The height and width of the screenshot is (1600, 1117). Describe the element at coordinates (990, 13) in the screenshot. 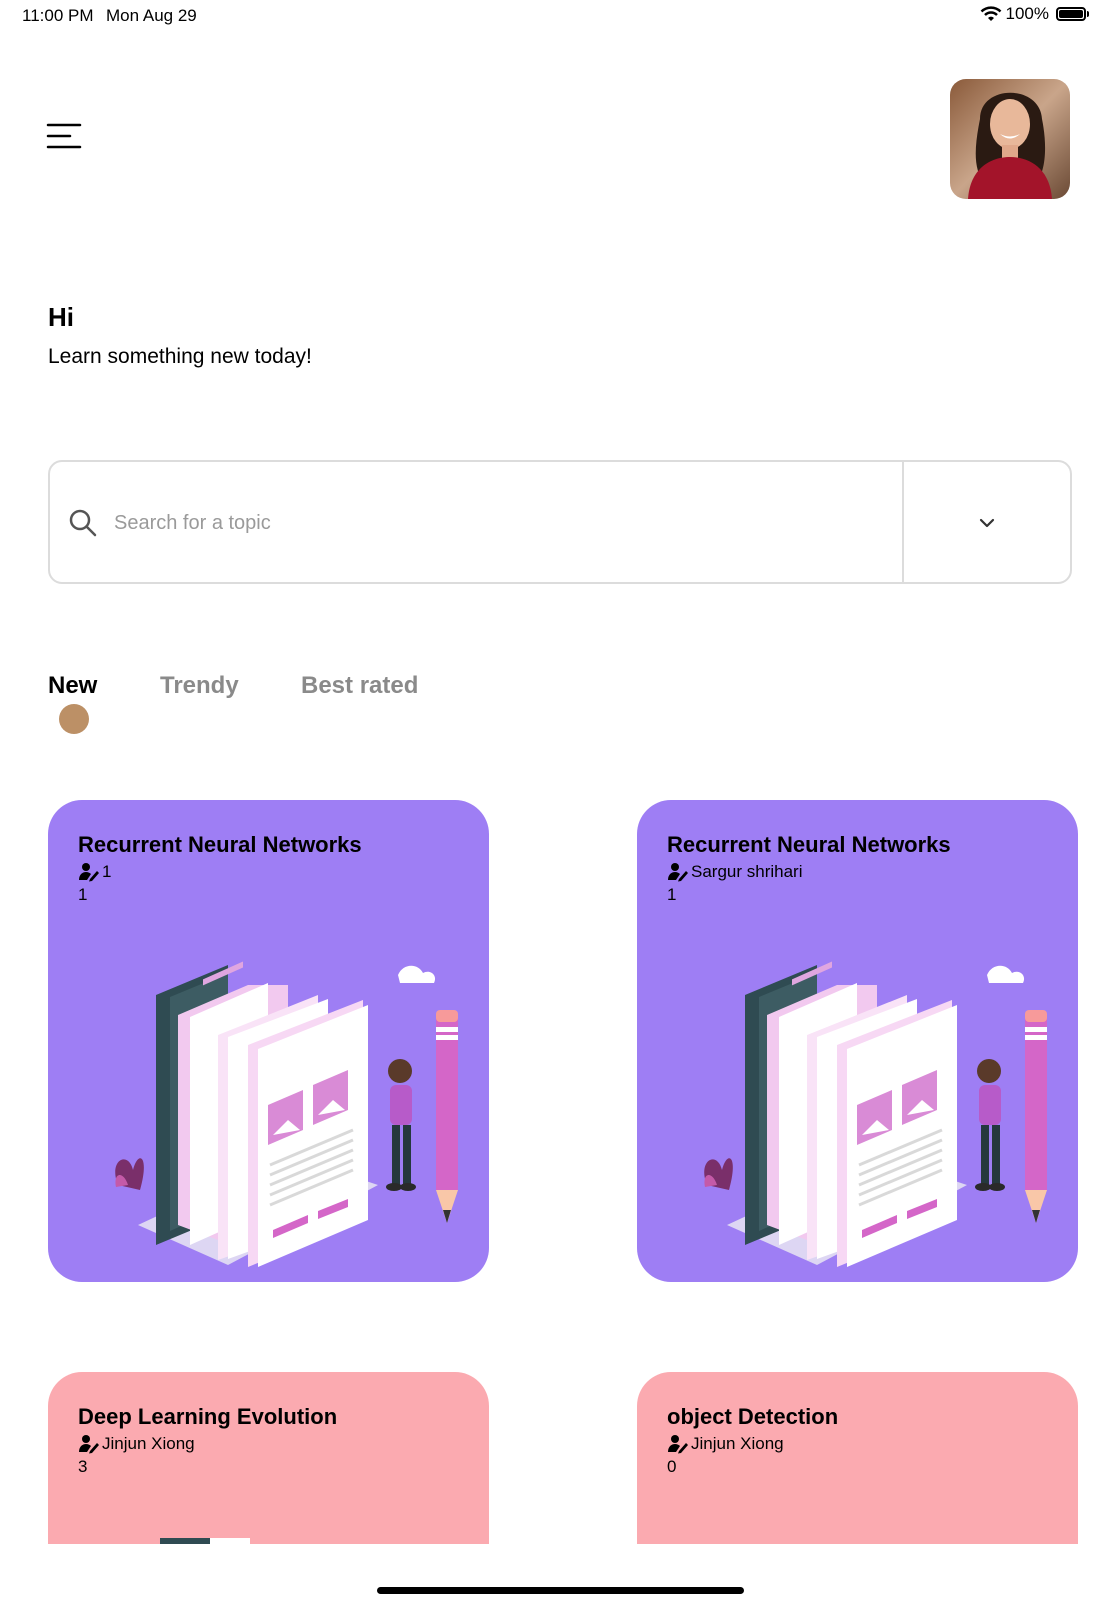

I see `wifi-icon` at that location.